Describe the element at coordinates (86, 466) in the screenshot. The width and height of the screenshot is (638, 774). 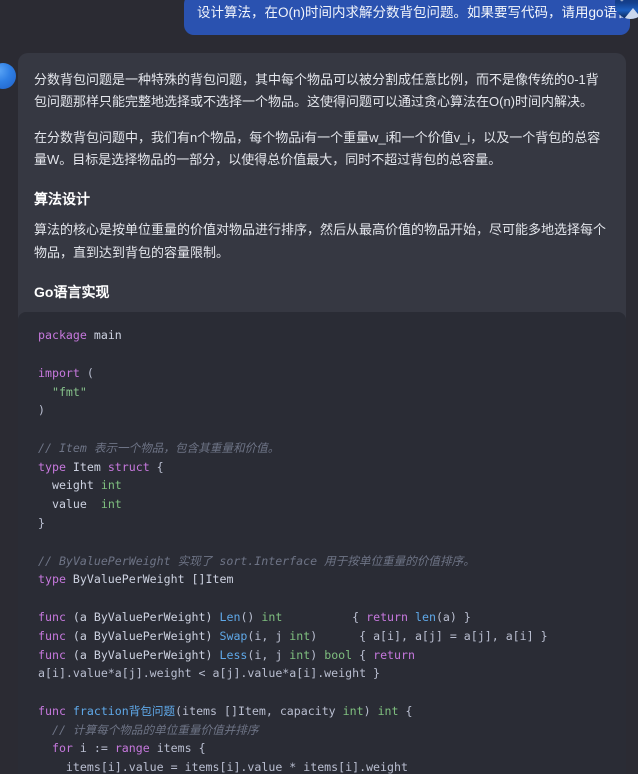
I see `code-token: Item` at that location.